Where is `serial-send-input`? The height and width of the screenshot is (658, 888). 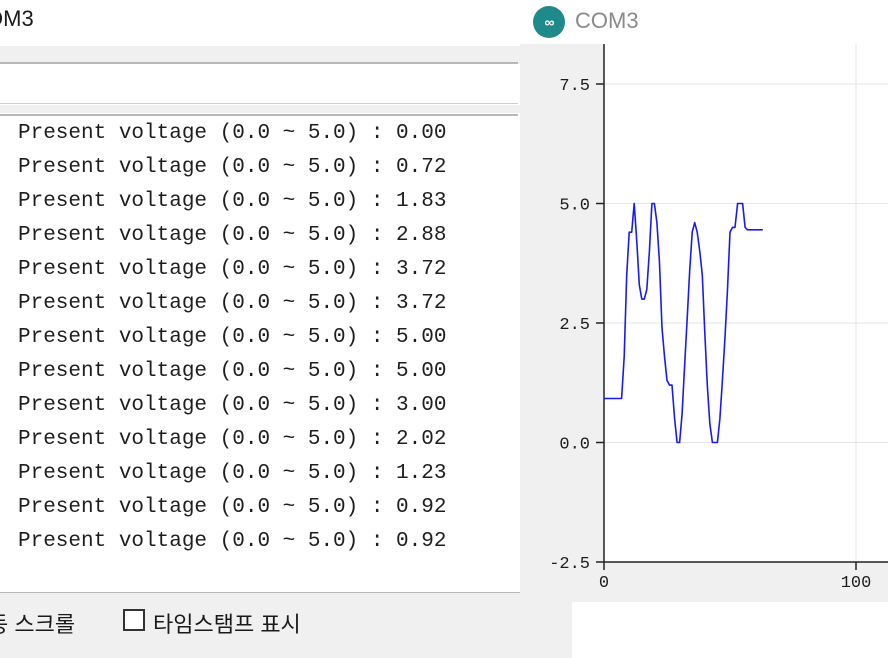 serial-send-input is located at coordinates (259, 83).